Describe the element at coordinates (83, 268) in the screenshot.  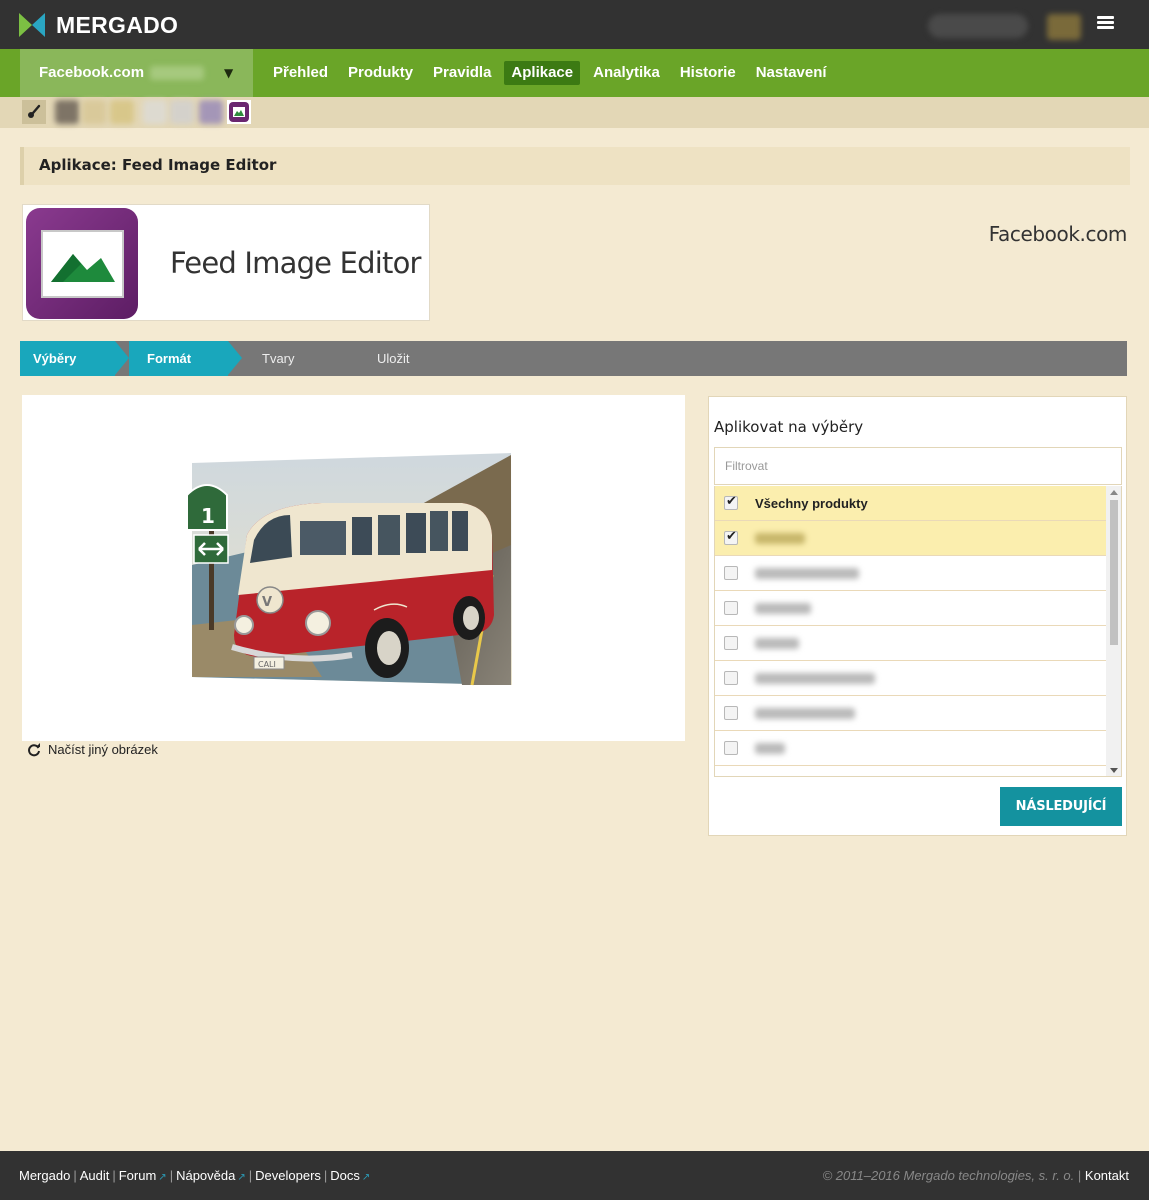
I see `landscape-icon` at that location.